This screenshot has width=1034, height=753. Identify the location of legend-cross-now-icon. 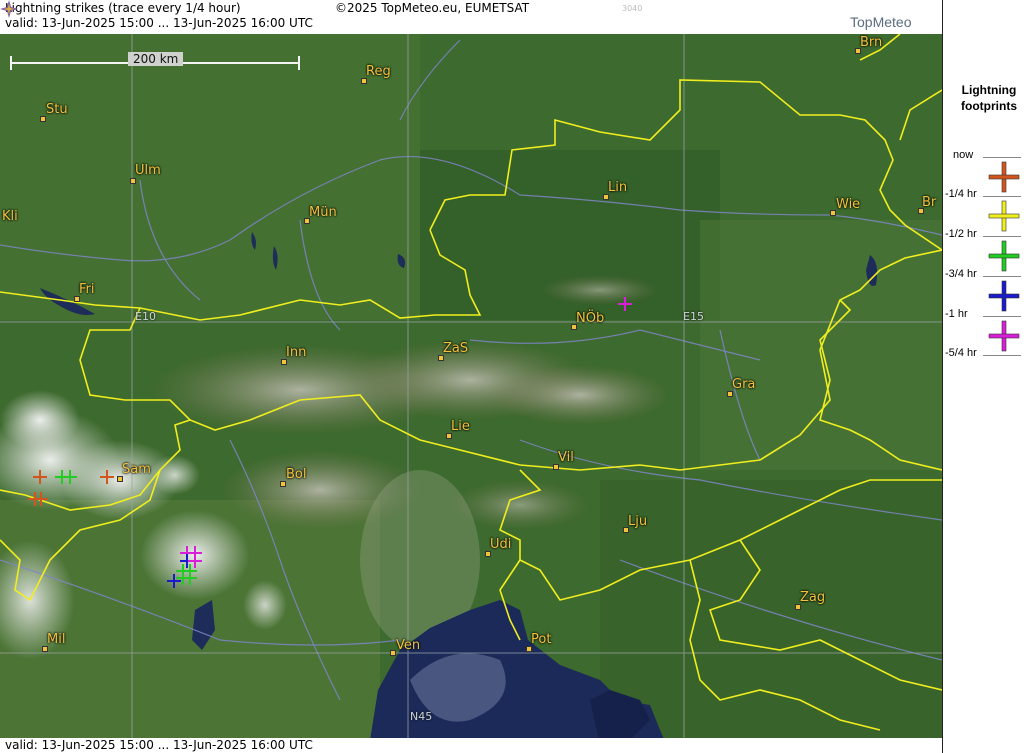
(1004, 177).